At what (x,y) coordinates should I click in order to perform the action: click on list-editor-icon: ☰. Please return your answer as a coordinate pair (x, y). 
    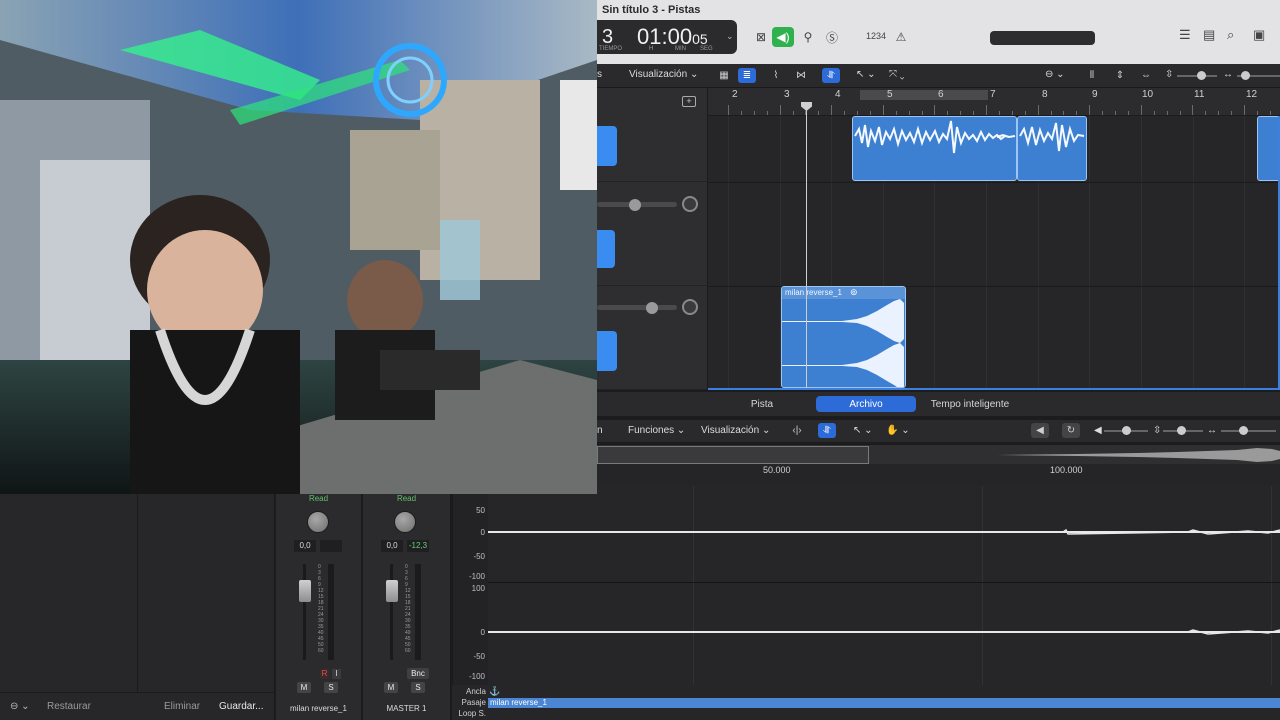
    Looking at the image, I should click on (1185, 35).